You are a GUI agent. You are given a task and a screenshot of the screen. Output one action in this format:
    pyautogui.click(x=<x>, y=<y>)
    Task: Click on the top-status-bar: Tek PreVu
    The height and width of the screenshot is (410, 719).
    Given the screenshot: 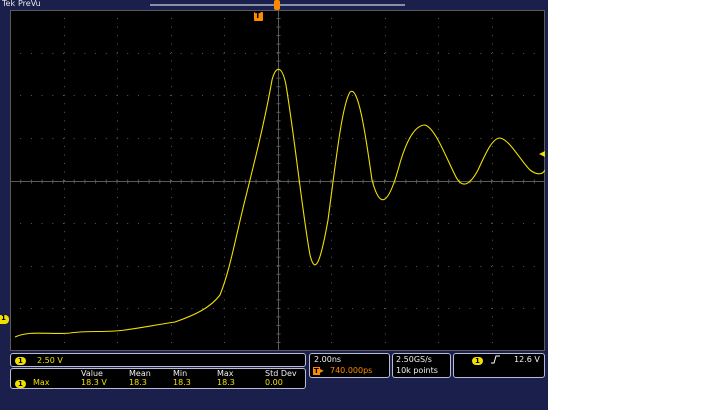 What is the action you would take?
    pyautogui.click(x=274, y=5)
    